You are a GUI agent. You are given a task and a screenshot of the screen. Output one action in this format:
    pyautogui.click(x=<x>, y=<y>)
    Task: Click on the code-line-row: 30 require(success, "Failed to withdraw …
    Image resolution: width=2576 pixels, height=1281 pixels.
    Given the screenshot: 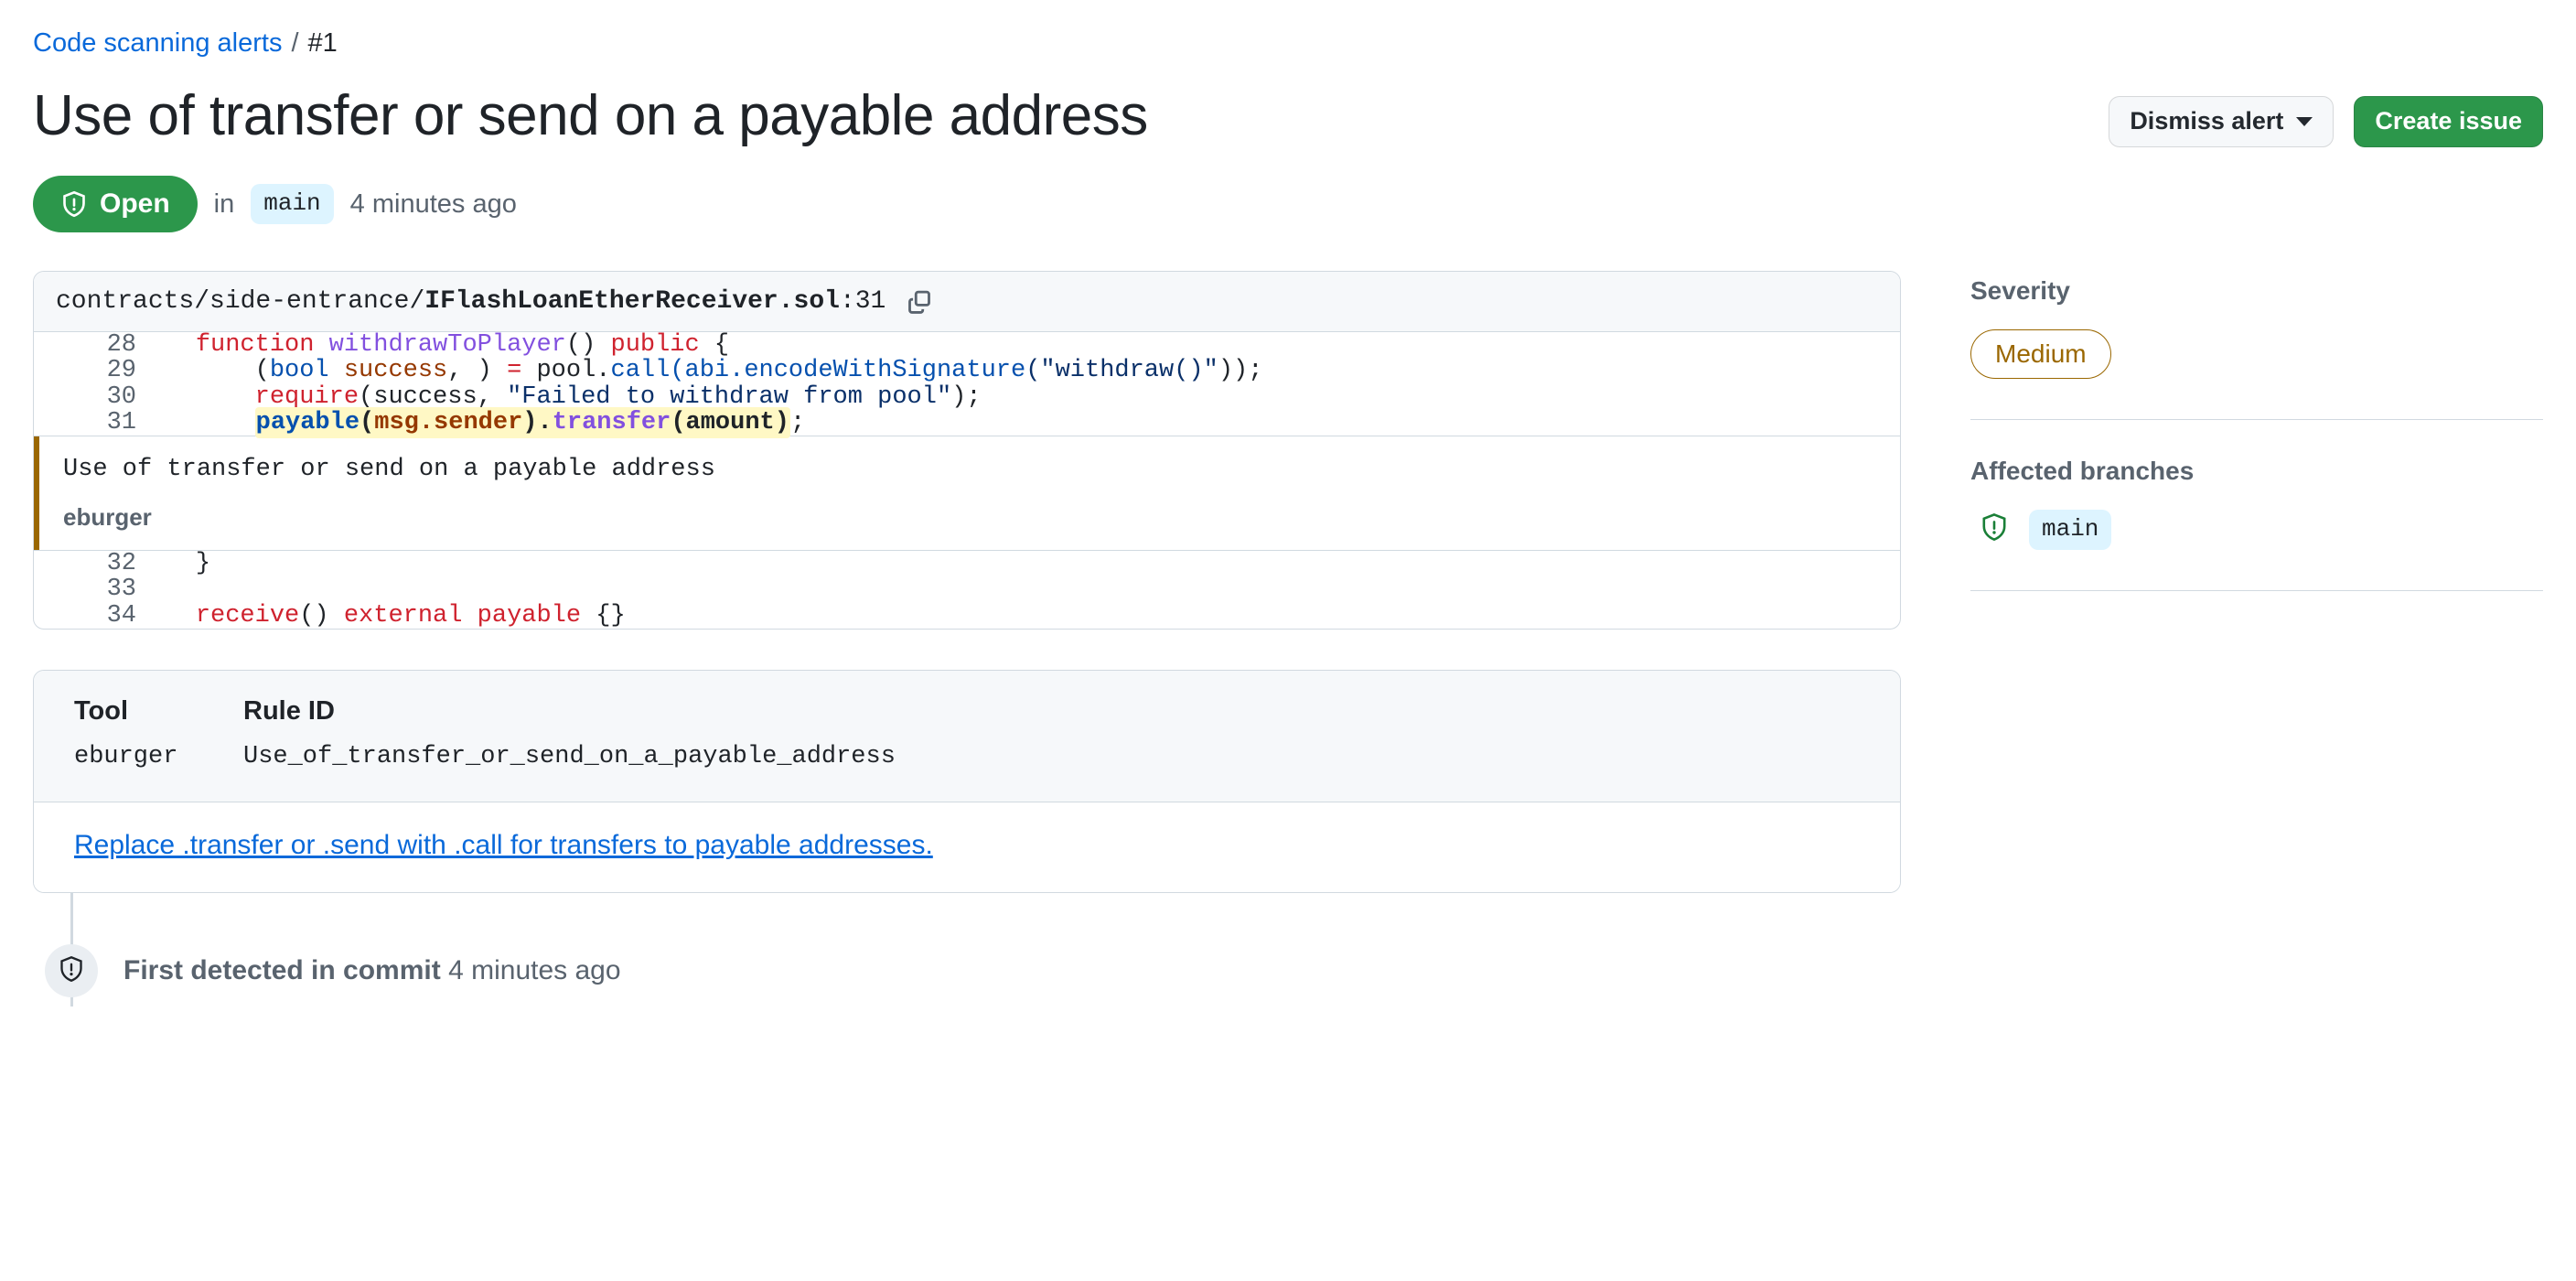 What is the action you would take?
    pyautogui.click(x=967, y=397)
    